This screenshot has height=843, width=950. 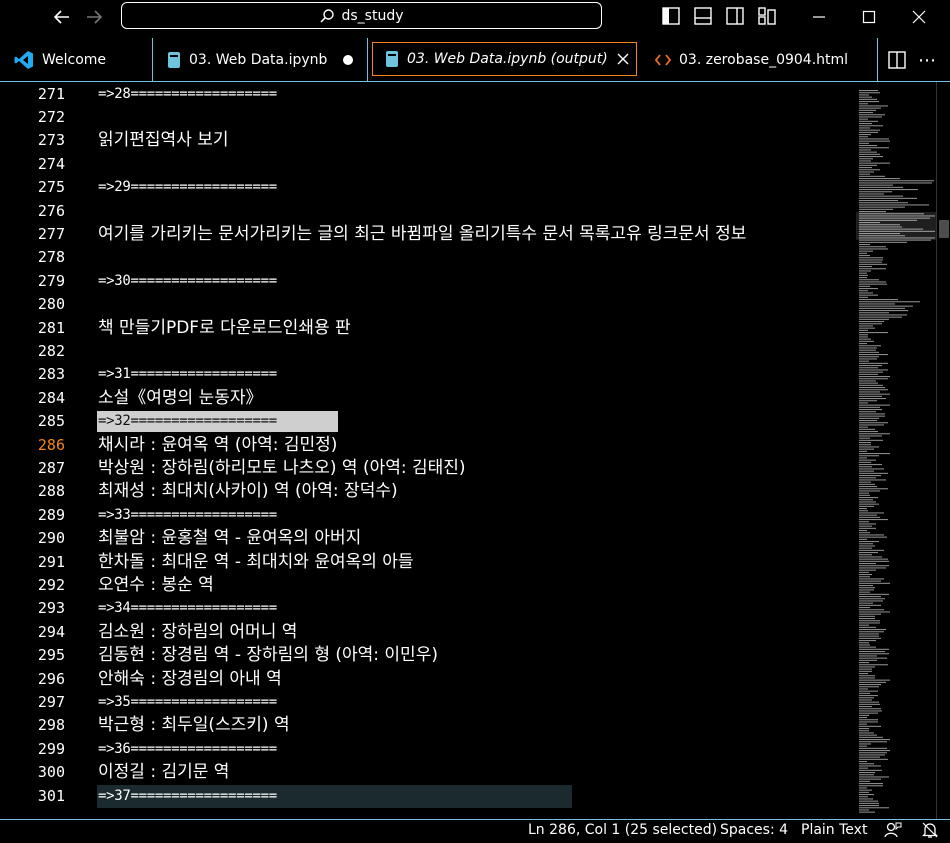 What do you see at coordinates (428, 328) in the screenshot?
I see `editor-line: 281 책 만들기PDF로 다운로드인쇄용 판` at bounding box center [428, 328].